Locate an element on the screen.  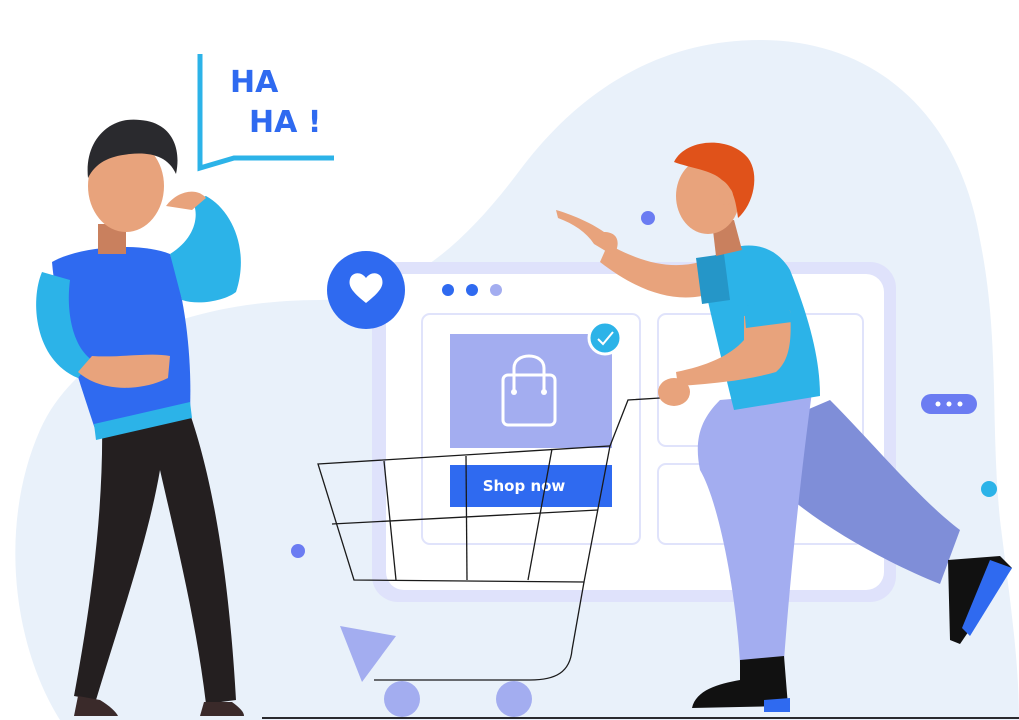
heart-icon is located at coordinates (366, 290).